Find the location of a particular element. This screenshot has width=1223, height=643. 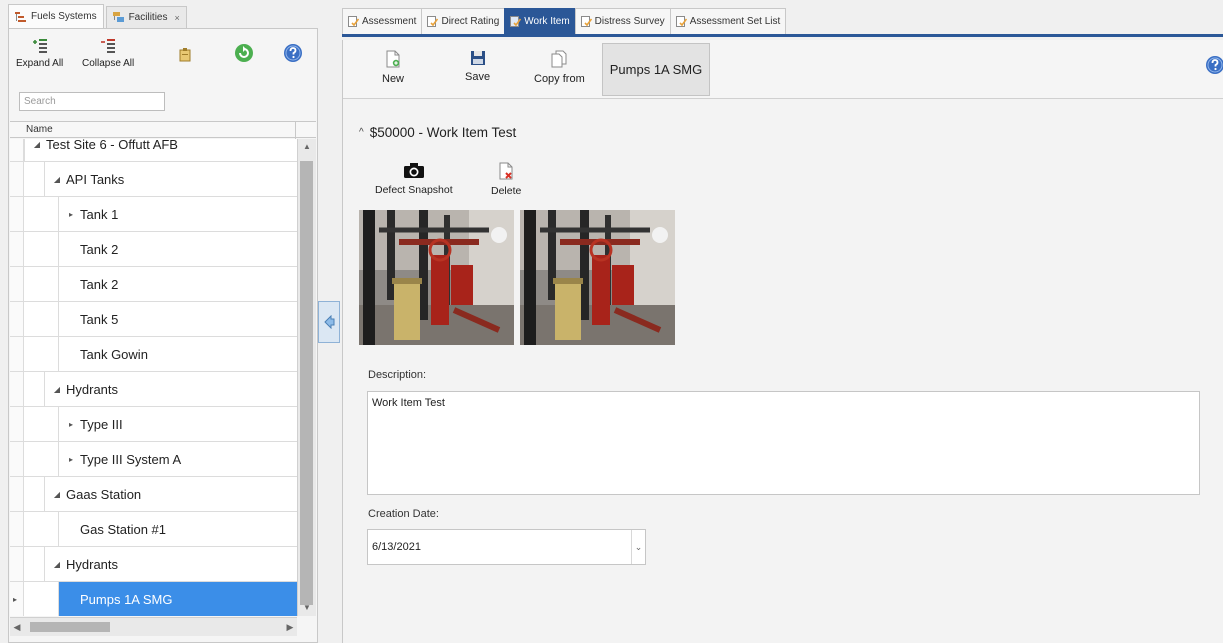

copy-from-button: Copy from is located at coordinates (559, 67).